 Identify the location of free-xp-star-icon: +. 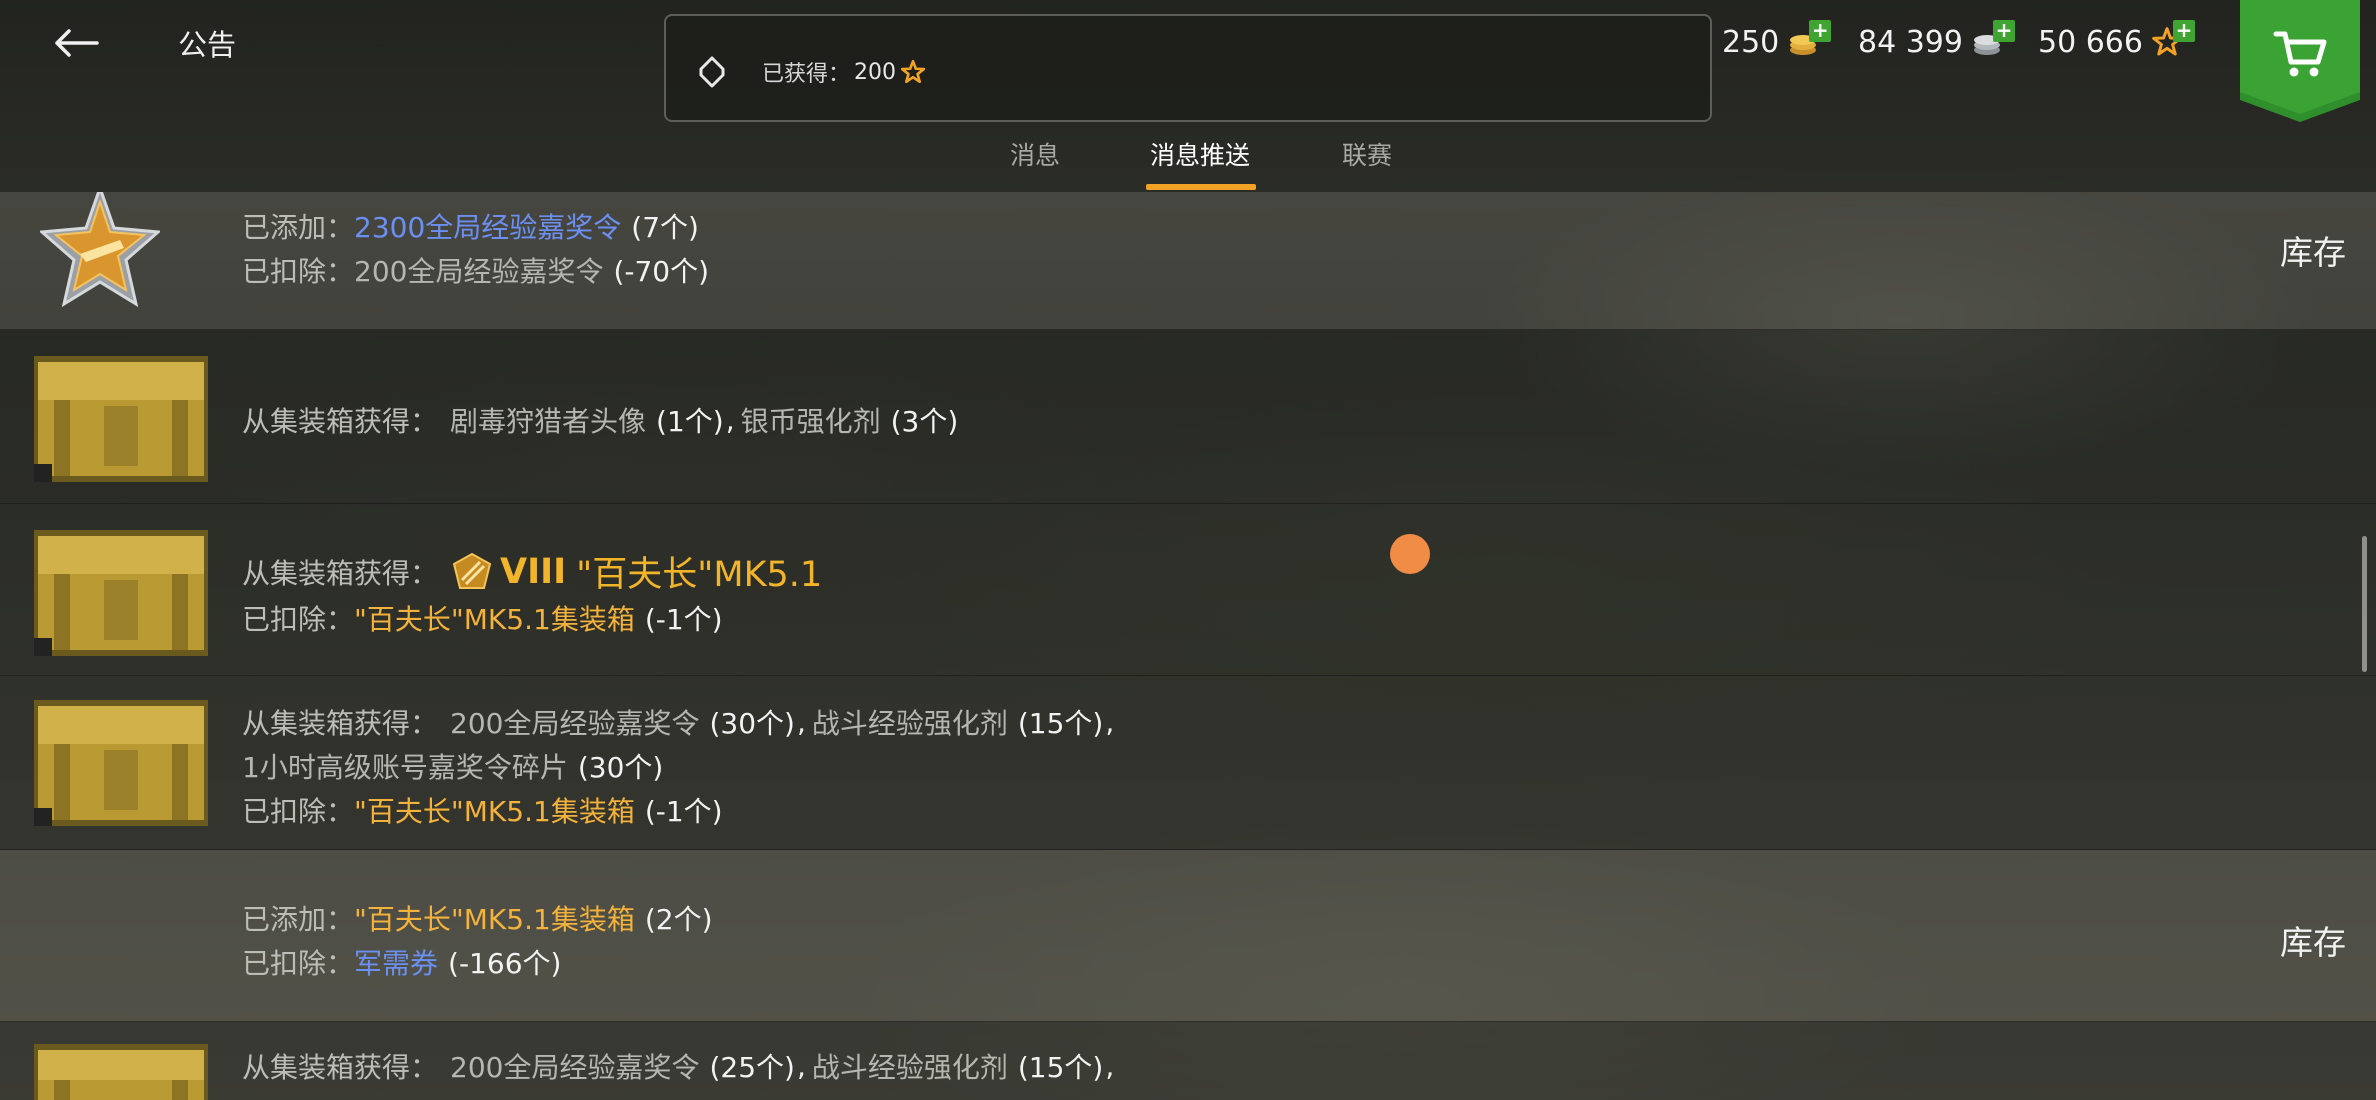
(2173, 39).